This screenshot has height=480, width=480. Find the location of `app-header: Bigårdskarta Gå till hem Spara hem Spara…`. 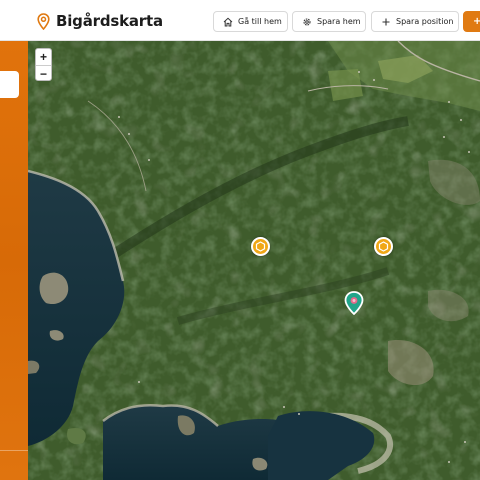

app-header: Bigårdskarta Gå till hem Spara hem Spara… is located at coordinates (240, 20).